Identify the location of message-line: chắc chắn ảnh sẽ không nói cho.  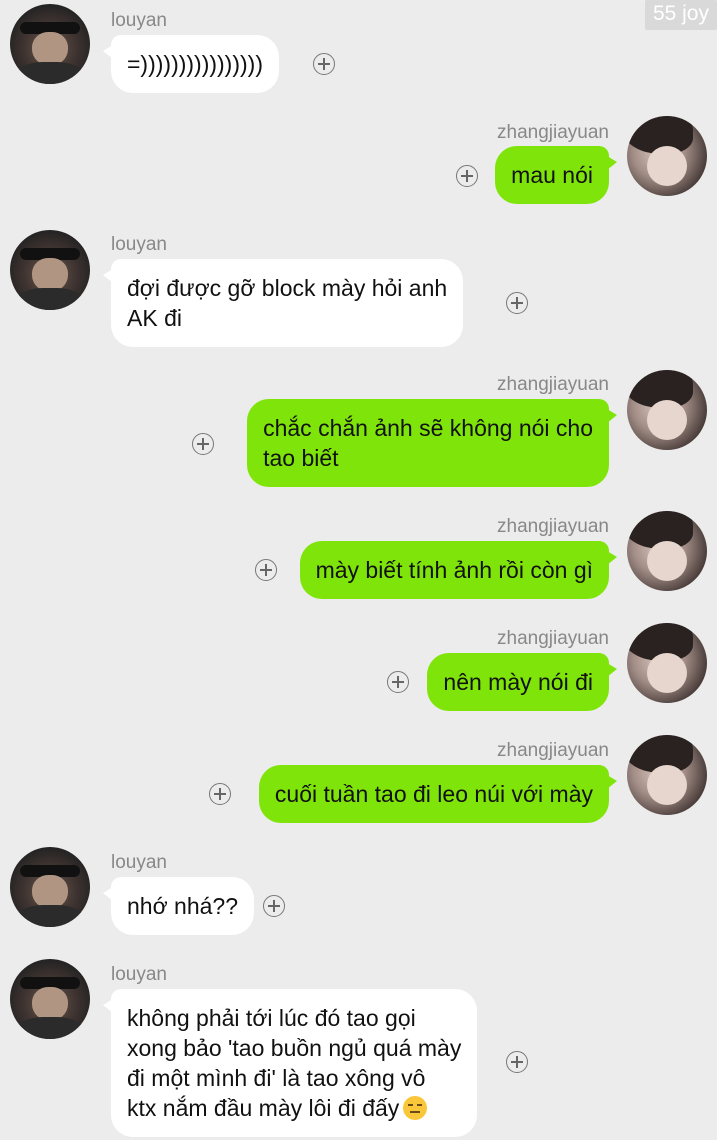
(428, 428).